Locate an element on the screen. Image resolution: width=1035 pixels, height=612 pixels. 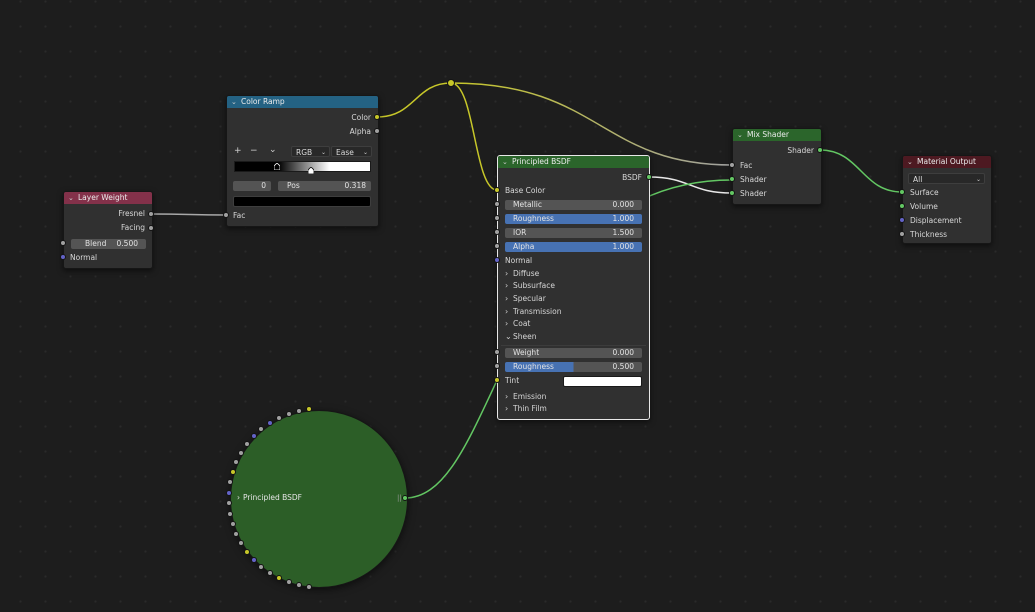
ior-value: 1.500 is located at coordinates (623, 232).